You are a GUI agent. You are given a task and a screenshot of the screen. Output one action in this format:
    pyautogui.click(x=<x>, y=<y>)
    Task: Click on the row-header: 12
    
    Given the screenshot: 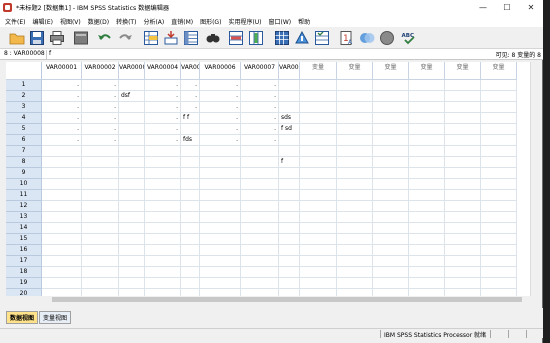 What is the action you would take?
    pyautogui.click(x=24, y=206)
    